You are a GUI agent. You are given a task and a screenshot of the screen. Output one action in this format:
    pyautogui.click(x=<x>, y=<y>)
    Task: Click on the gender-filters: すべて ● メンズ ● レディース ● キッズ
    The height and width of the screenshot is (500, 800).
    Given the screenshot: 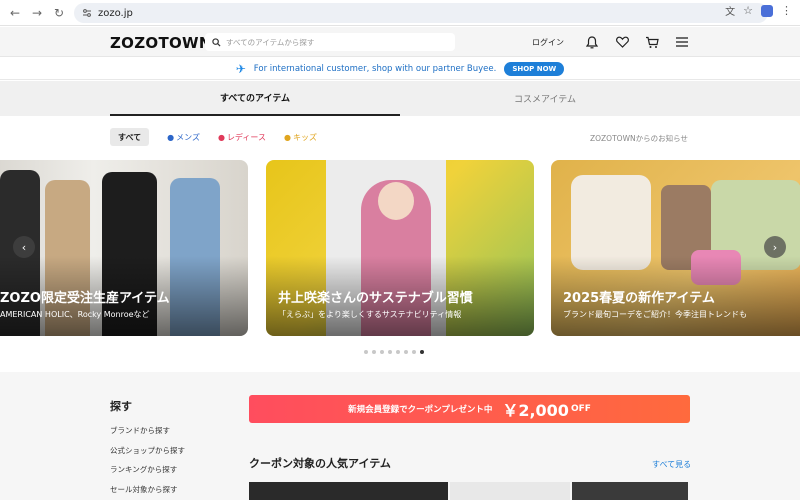 What is the action you would take?
    pyautogui.click(x=222, y=137)
    